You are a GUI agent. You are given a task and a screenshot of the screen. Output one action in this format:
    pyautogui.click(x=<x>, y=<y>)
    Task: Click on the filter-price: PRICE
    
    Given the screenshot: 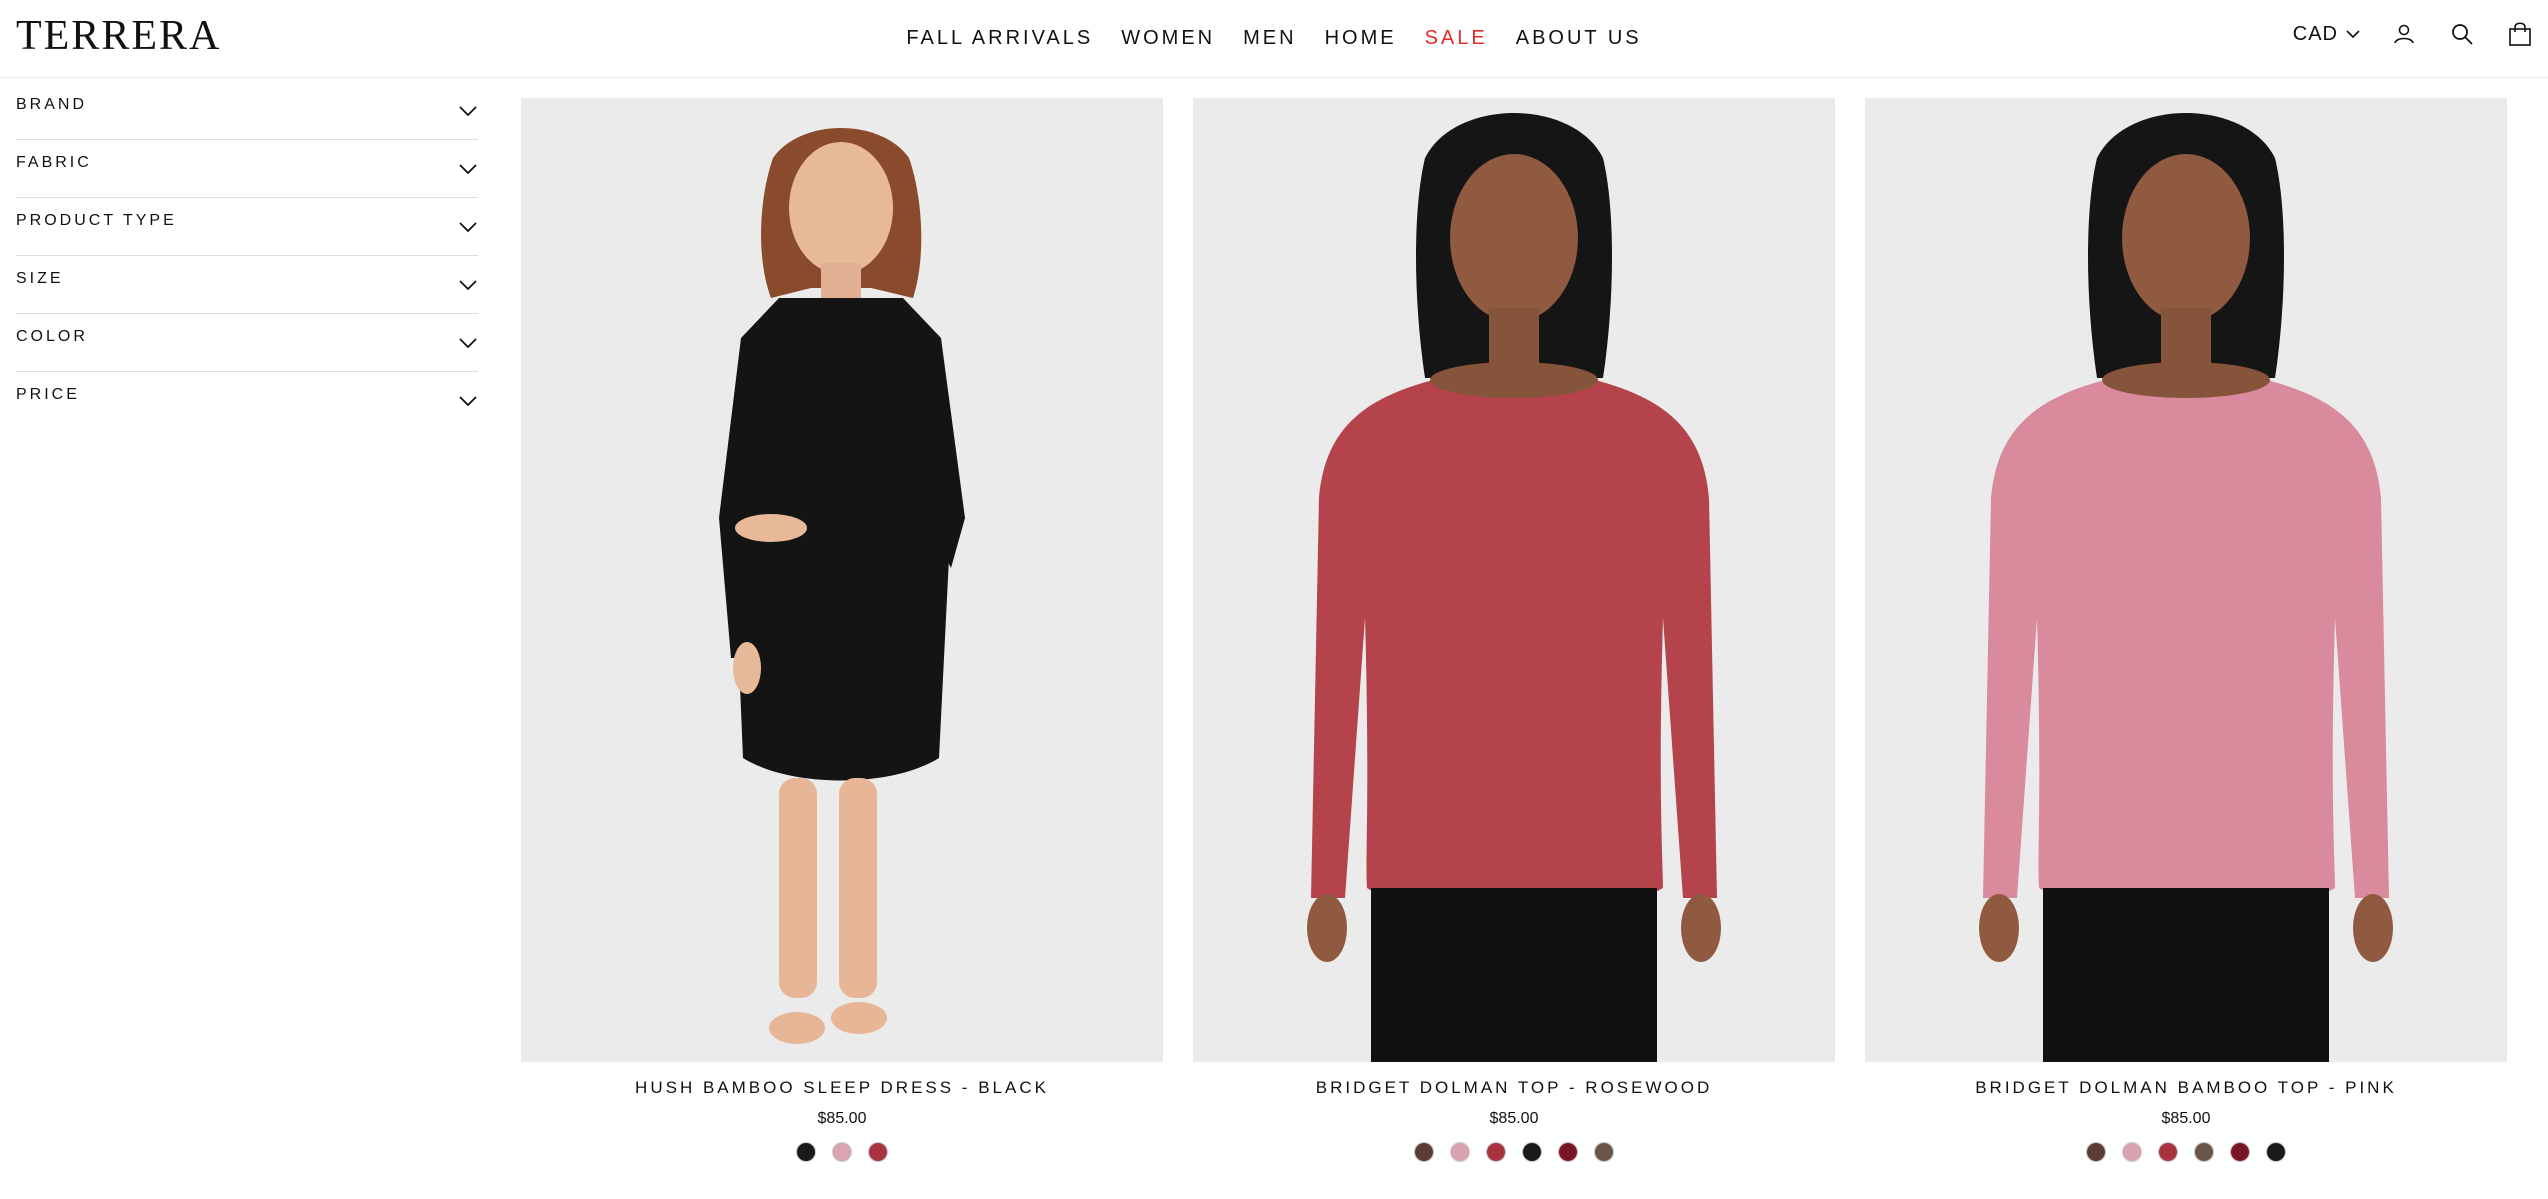 What is the action you would take?
    pyautogui.click(x=247, y=401)
    